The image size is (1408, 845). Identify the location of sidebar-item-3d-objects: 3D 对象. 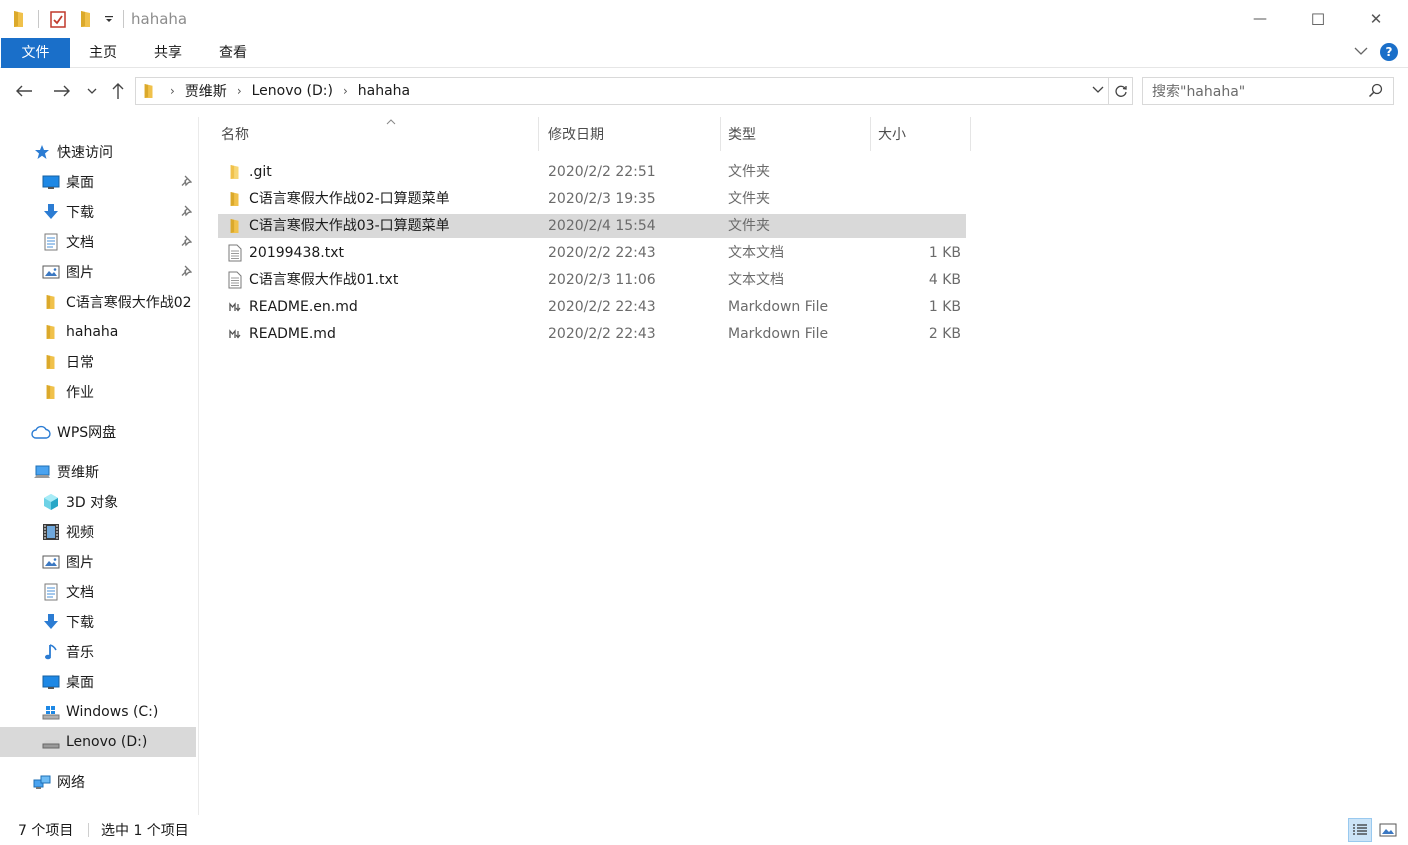
(98, 502).